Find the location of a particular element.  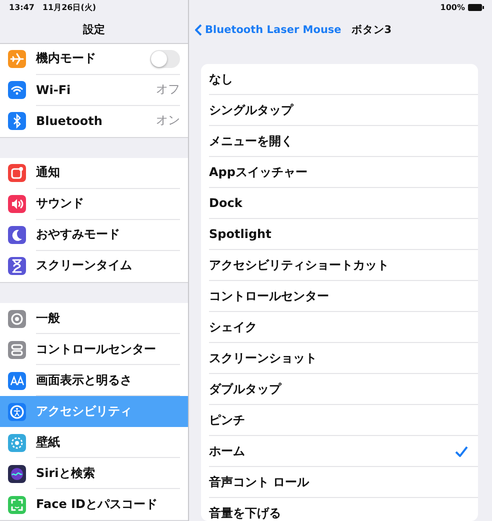

notification-icon is located at coordinates (17, 173).